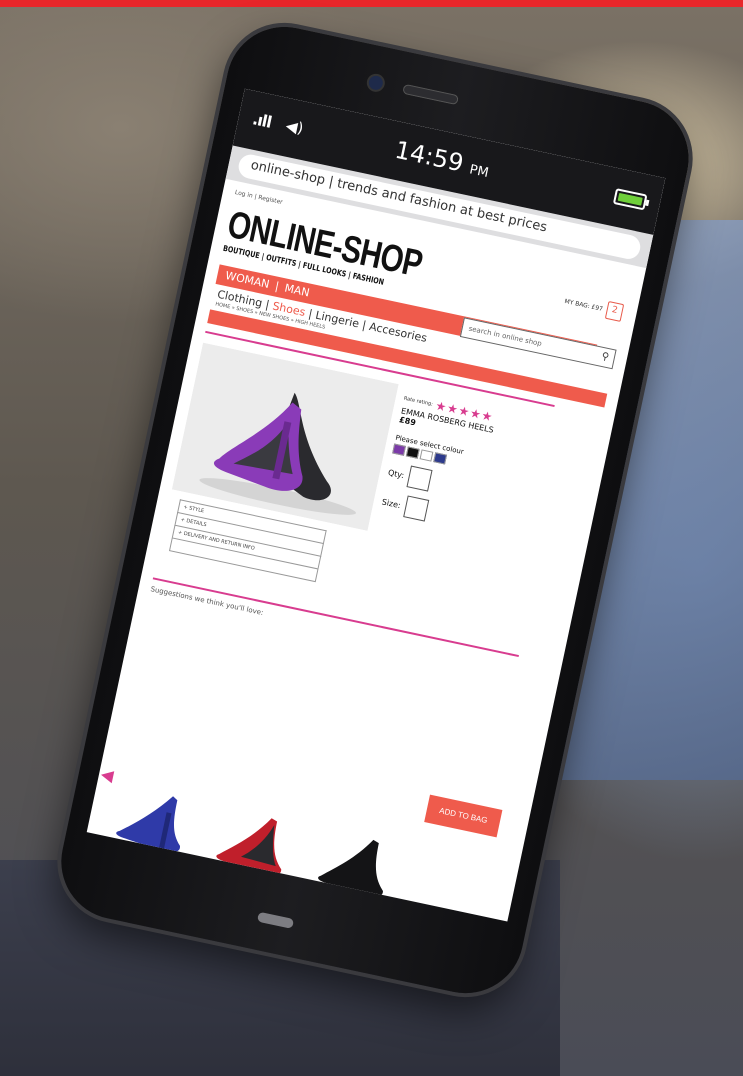 Image resolution: width=743 pixels, height=1076 pixels. What do you see at coordinates (479, 172) in the screenshot?
I see `clock-ampm: PM` at bounding box center [479, 172].